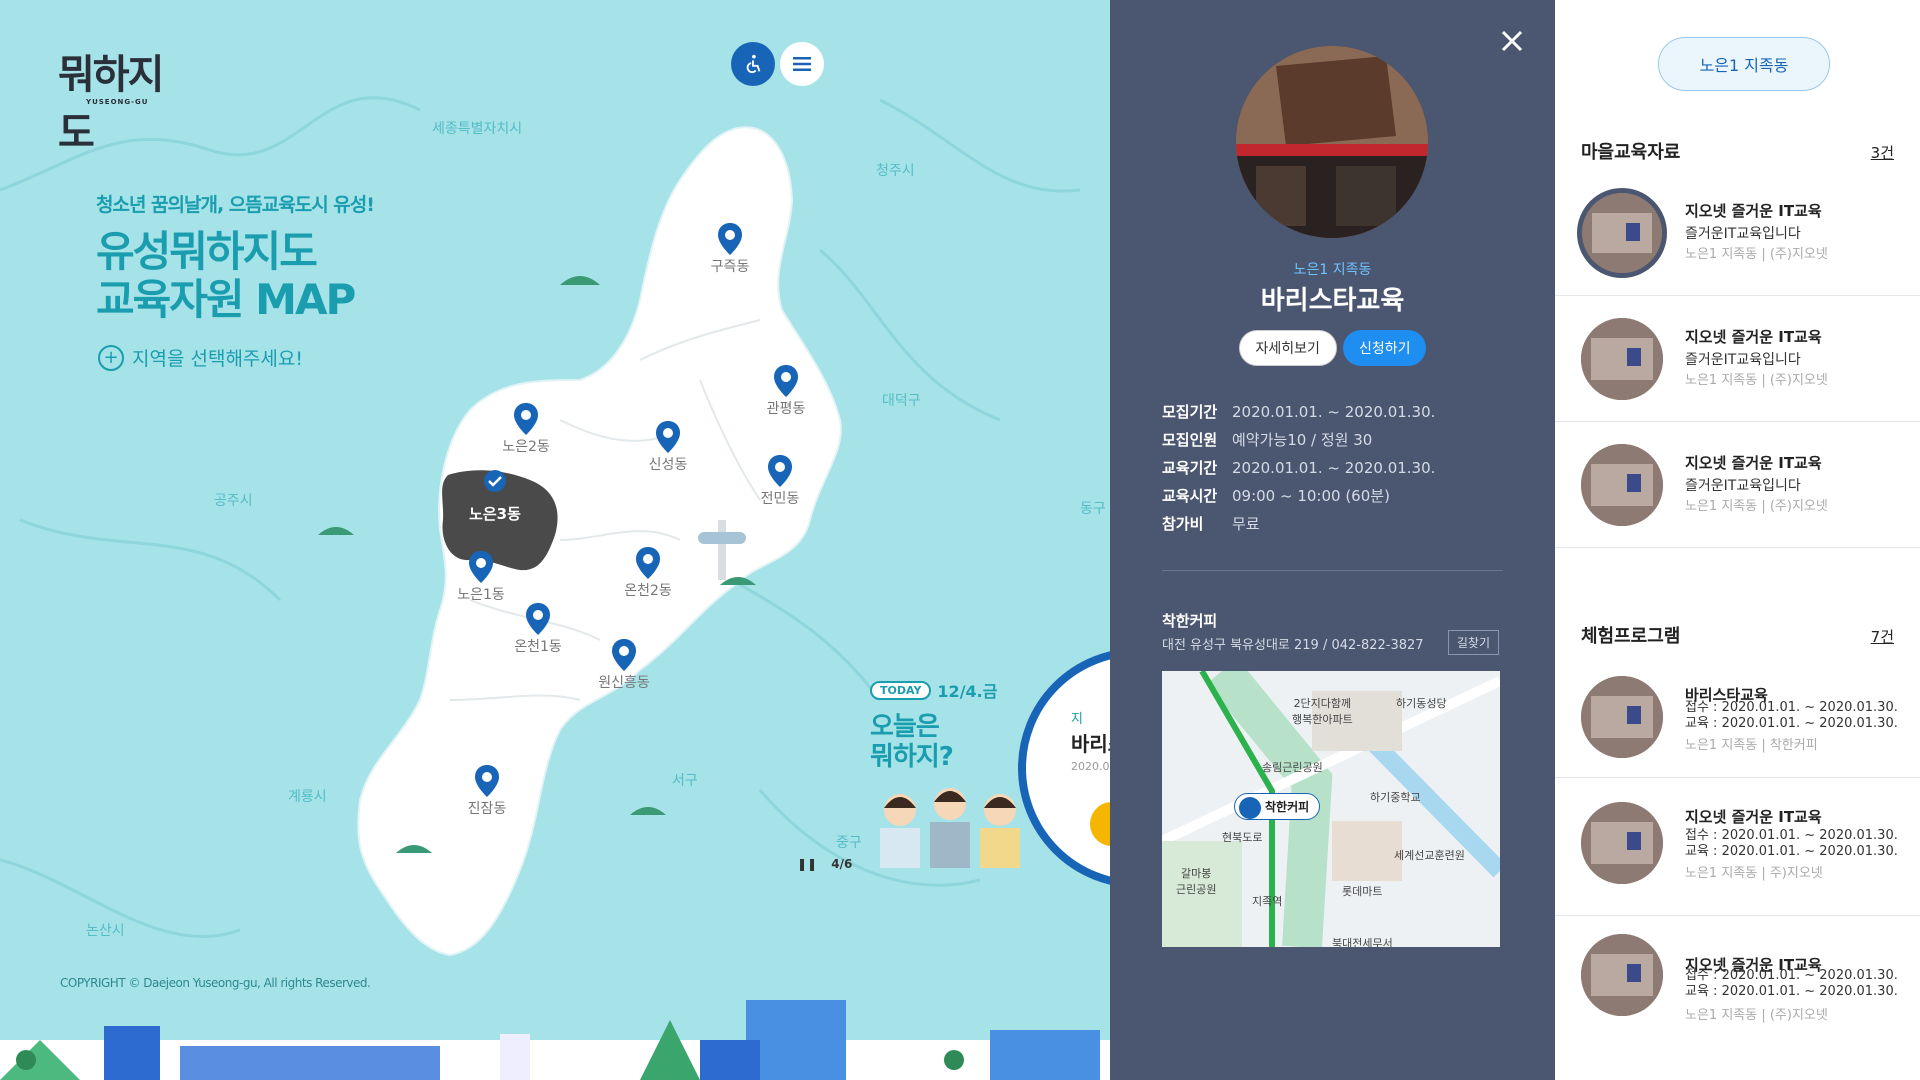 The height and width of the screenshot is (1080, 1920). What do you see at coordinates (624, 682) in the screenshot?
I see `dong-label-wonsinheung: 원신흥동` at bounding box center [624, 682].